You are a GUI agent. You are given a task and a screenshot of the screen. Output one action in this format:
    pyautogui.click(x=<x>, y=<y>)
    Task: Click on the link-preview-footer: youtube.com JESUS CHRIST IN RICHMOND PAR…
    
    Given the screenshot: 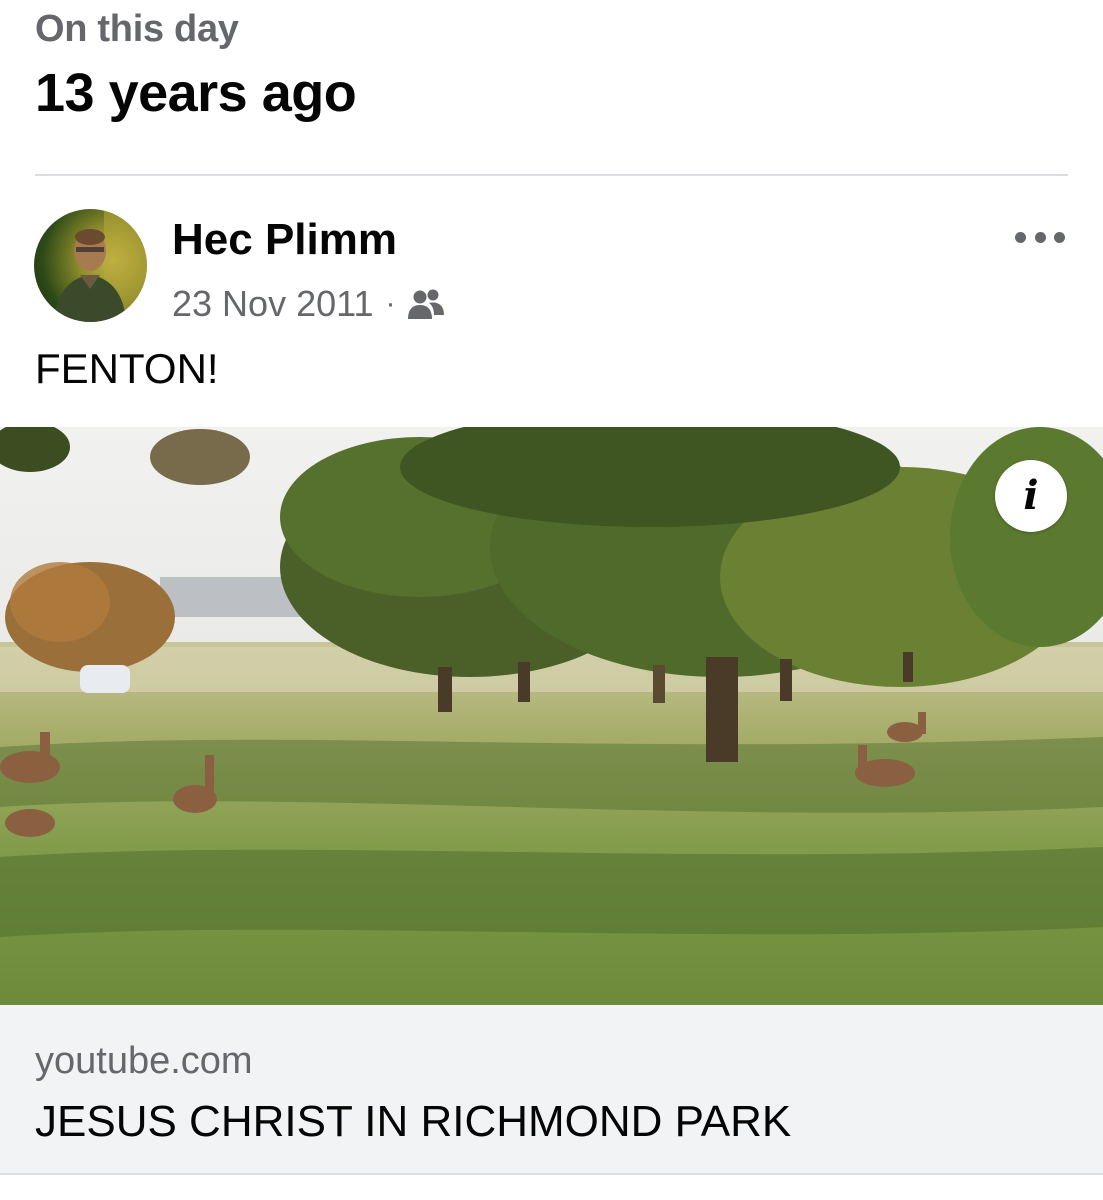 What is the action you would take?
    pyautogui.click(x=551, y=1090)
    